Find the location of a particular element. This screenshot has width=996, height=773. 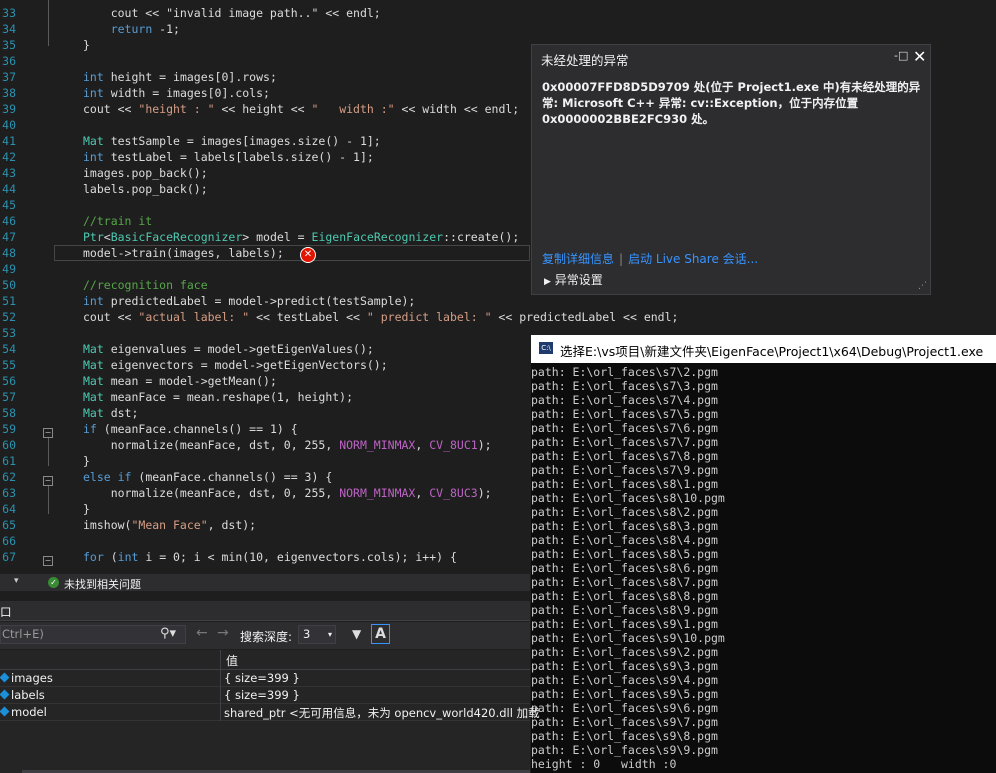

line-number: 60 is located at coordinates (9, 445).